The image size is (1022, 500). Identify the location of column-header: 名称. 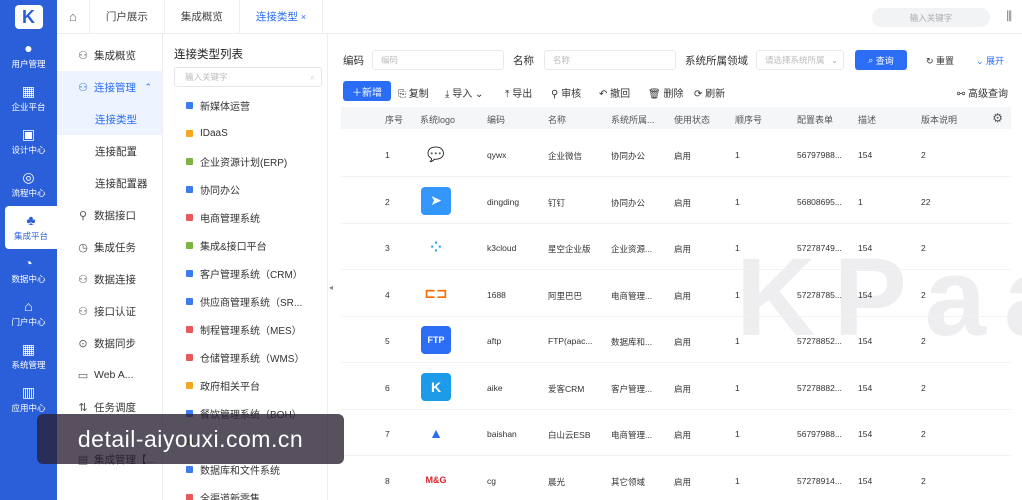
(557, 119).